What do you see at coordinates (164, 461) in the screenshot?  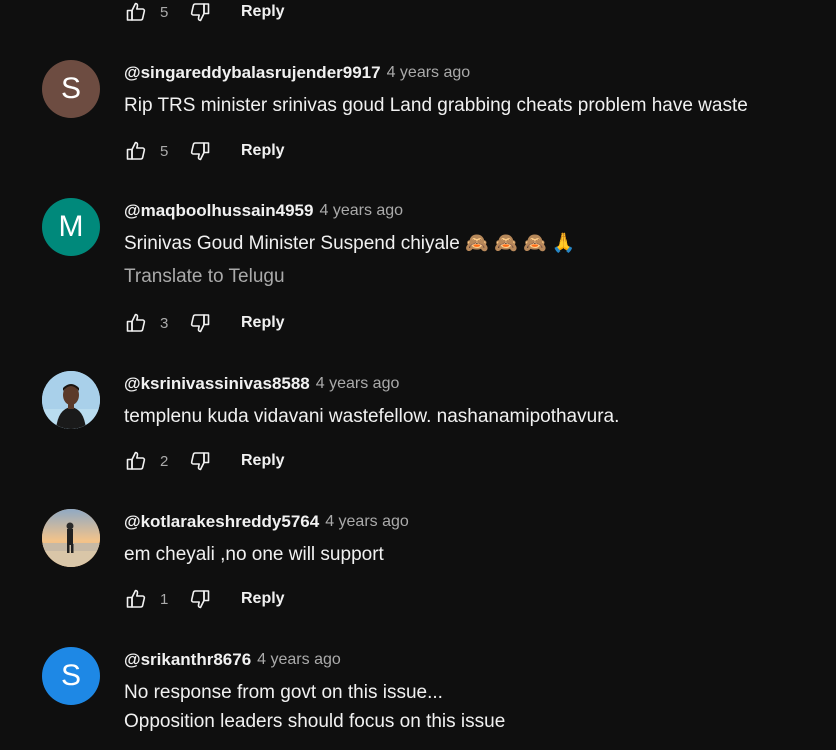 I see `like-count: 2` at bounding box center [164, 461].